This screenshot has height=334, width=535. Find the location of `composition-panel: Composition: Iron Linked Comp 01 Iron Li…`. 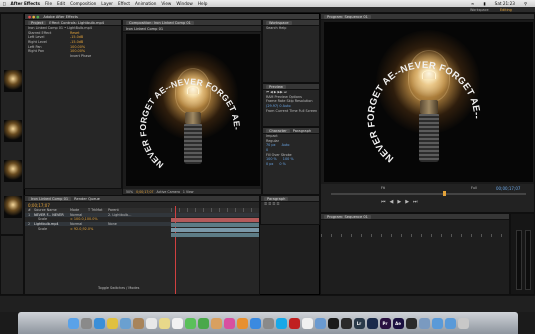

composition-panel: Composition: Iron Linked Comp 01 Iron Li… is located at coordinates (192, 107).